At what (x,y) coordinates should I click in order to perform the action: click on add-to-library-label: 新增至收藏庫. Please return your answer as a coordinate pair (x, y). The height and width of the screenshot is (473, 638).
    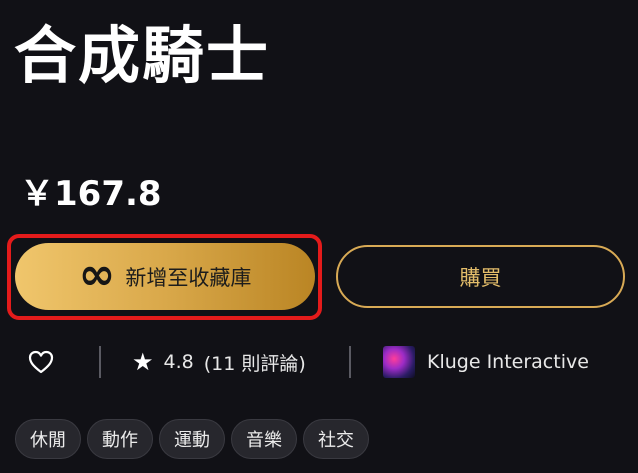
    Looking at the image, I should click on (188, 278).